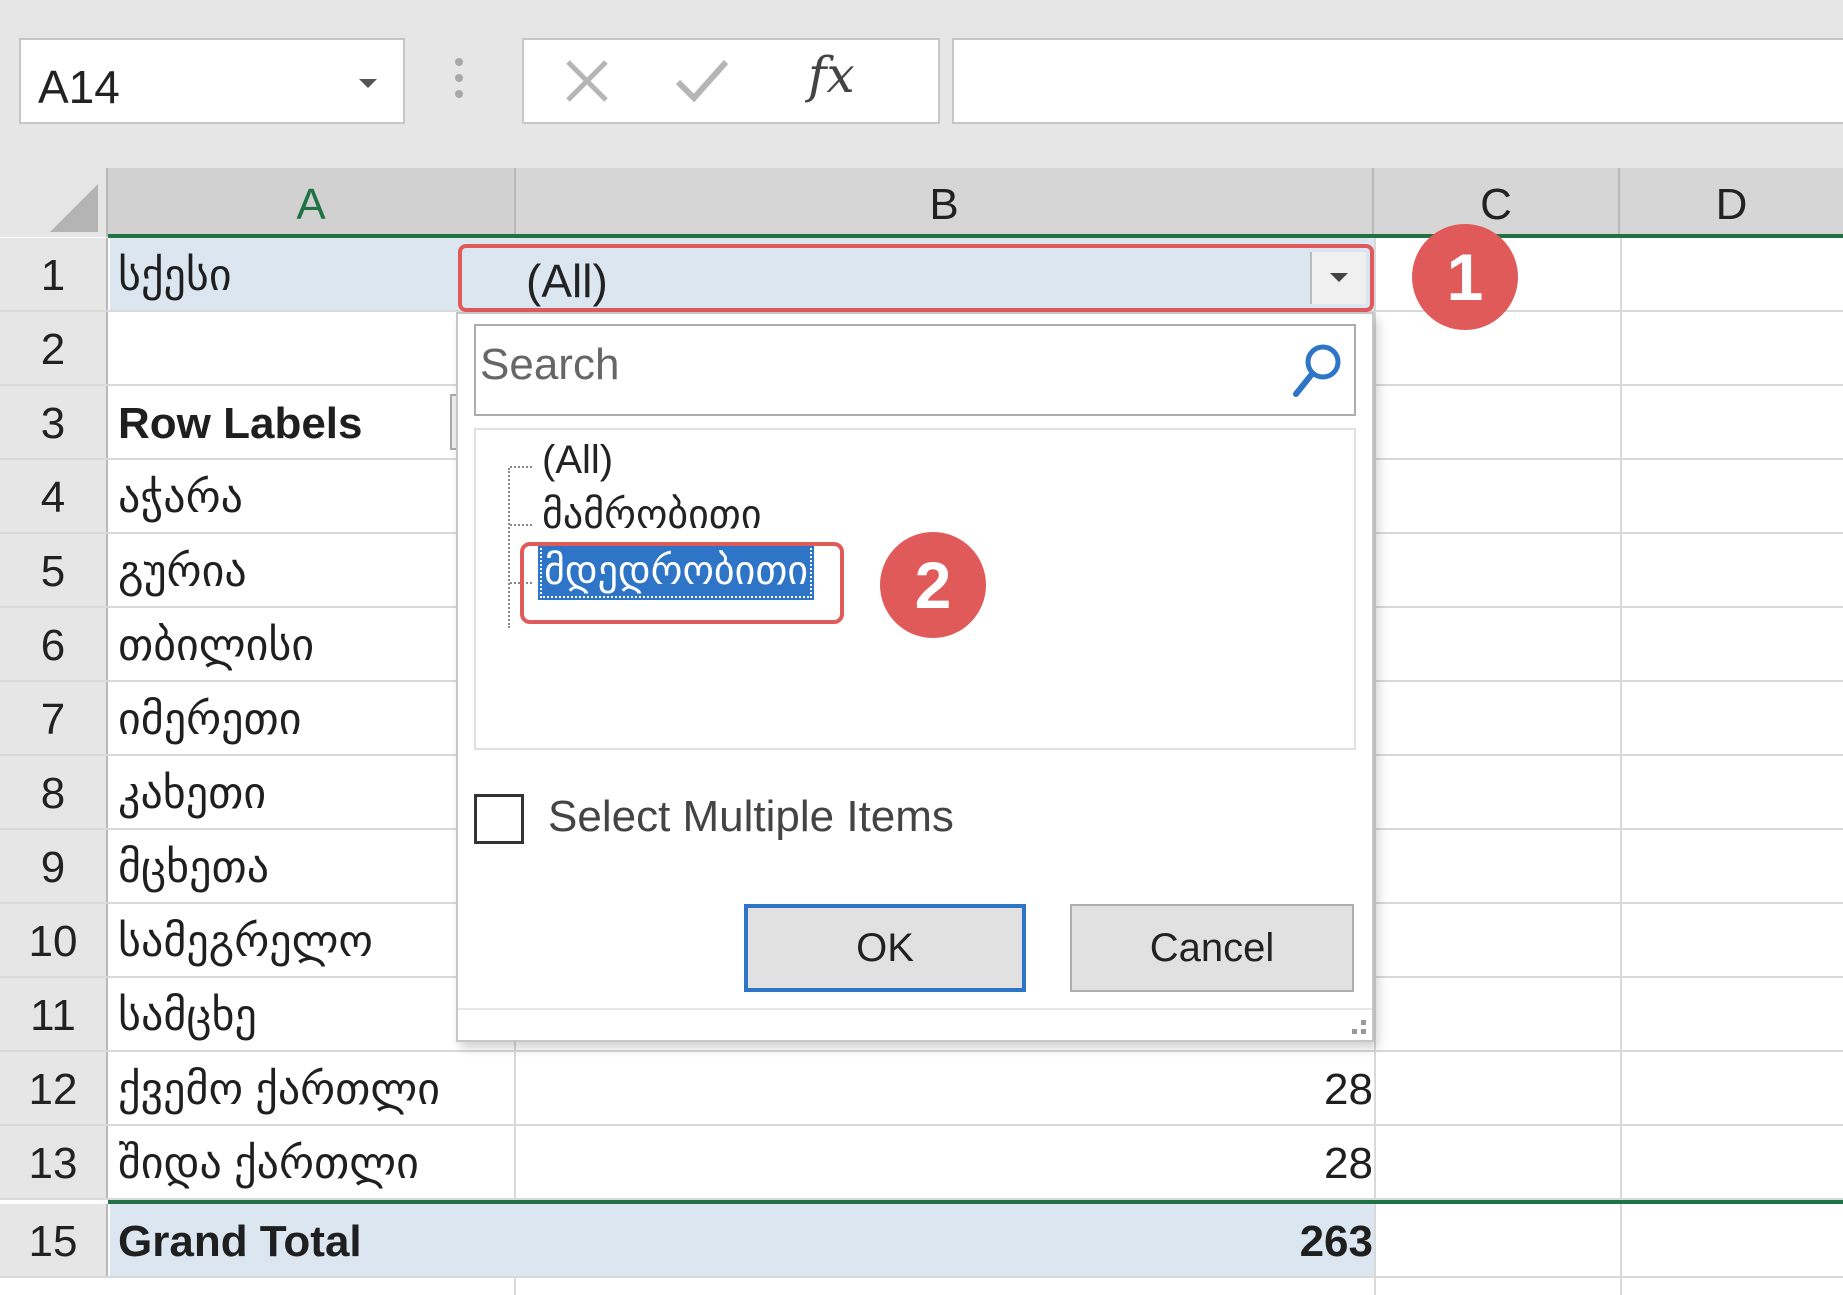 The height and width of the screenshot is (1295, 1843). Describe the element at coordinates (182, 572) in the screenshot. I see `cell-a5: გურია` at that location.